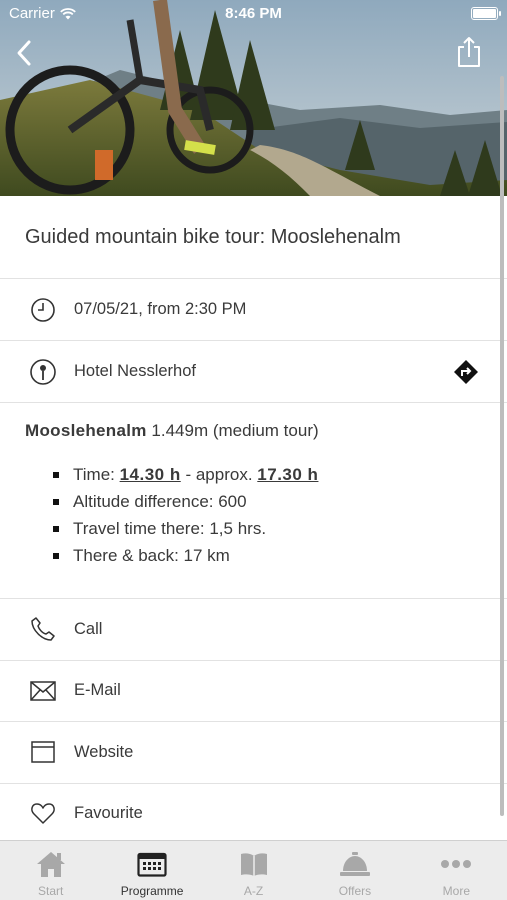  I want to click on back-arrow-icon, so click(25, 53).